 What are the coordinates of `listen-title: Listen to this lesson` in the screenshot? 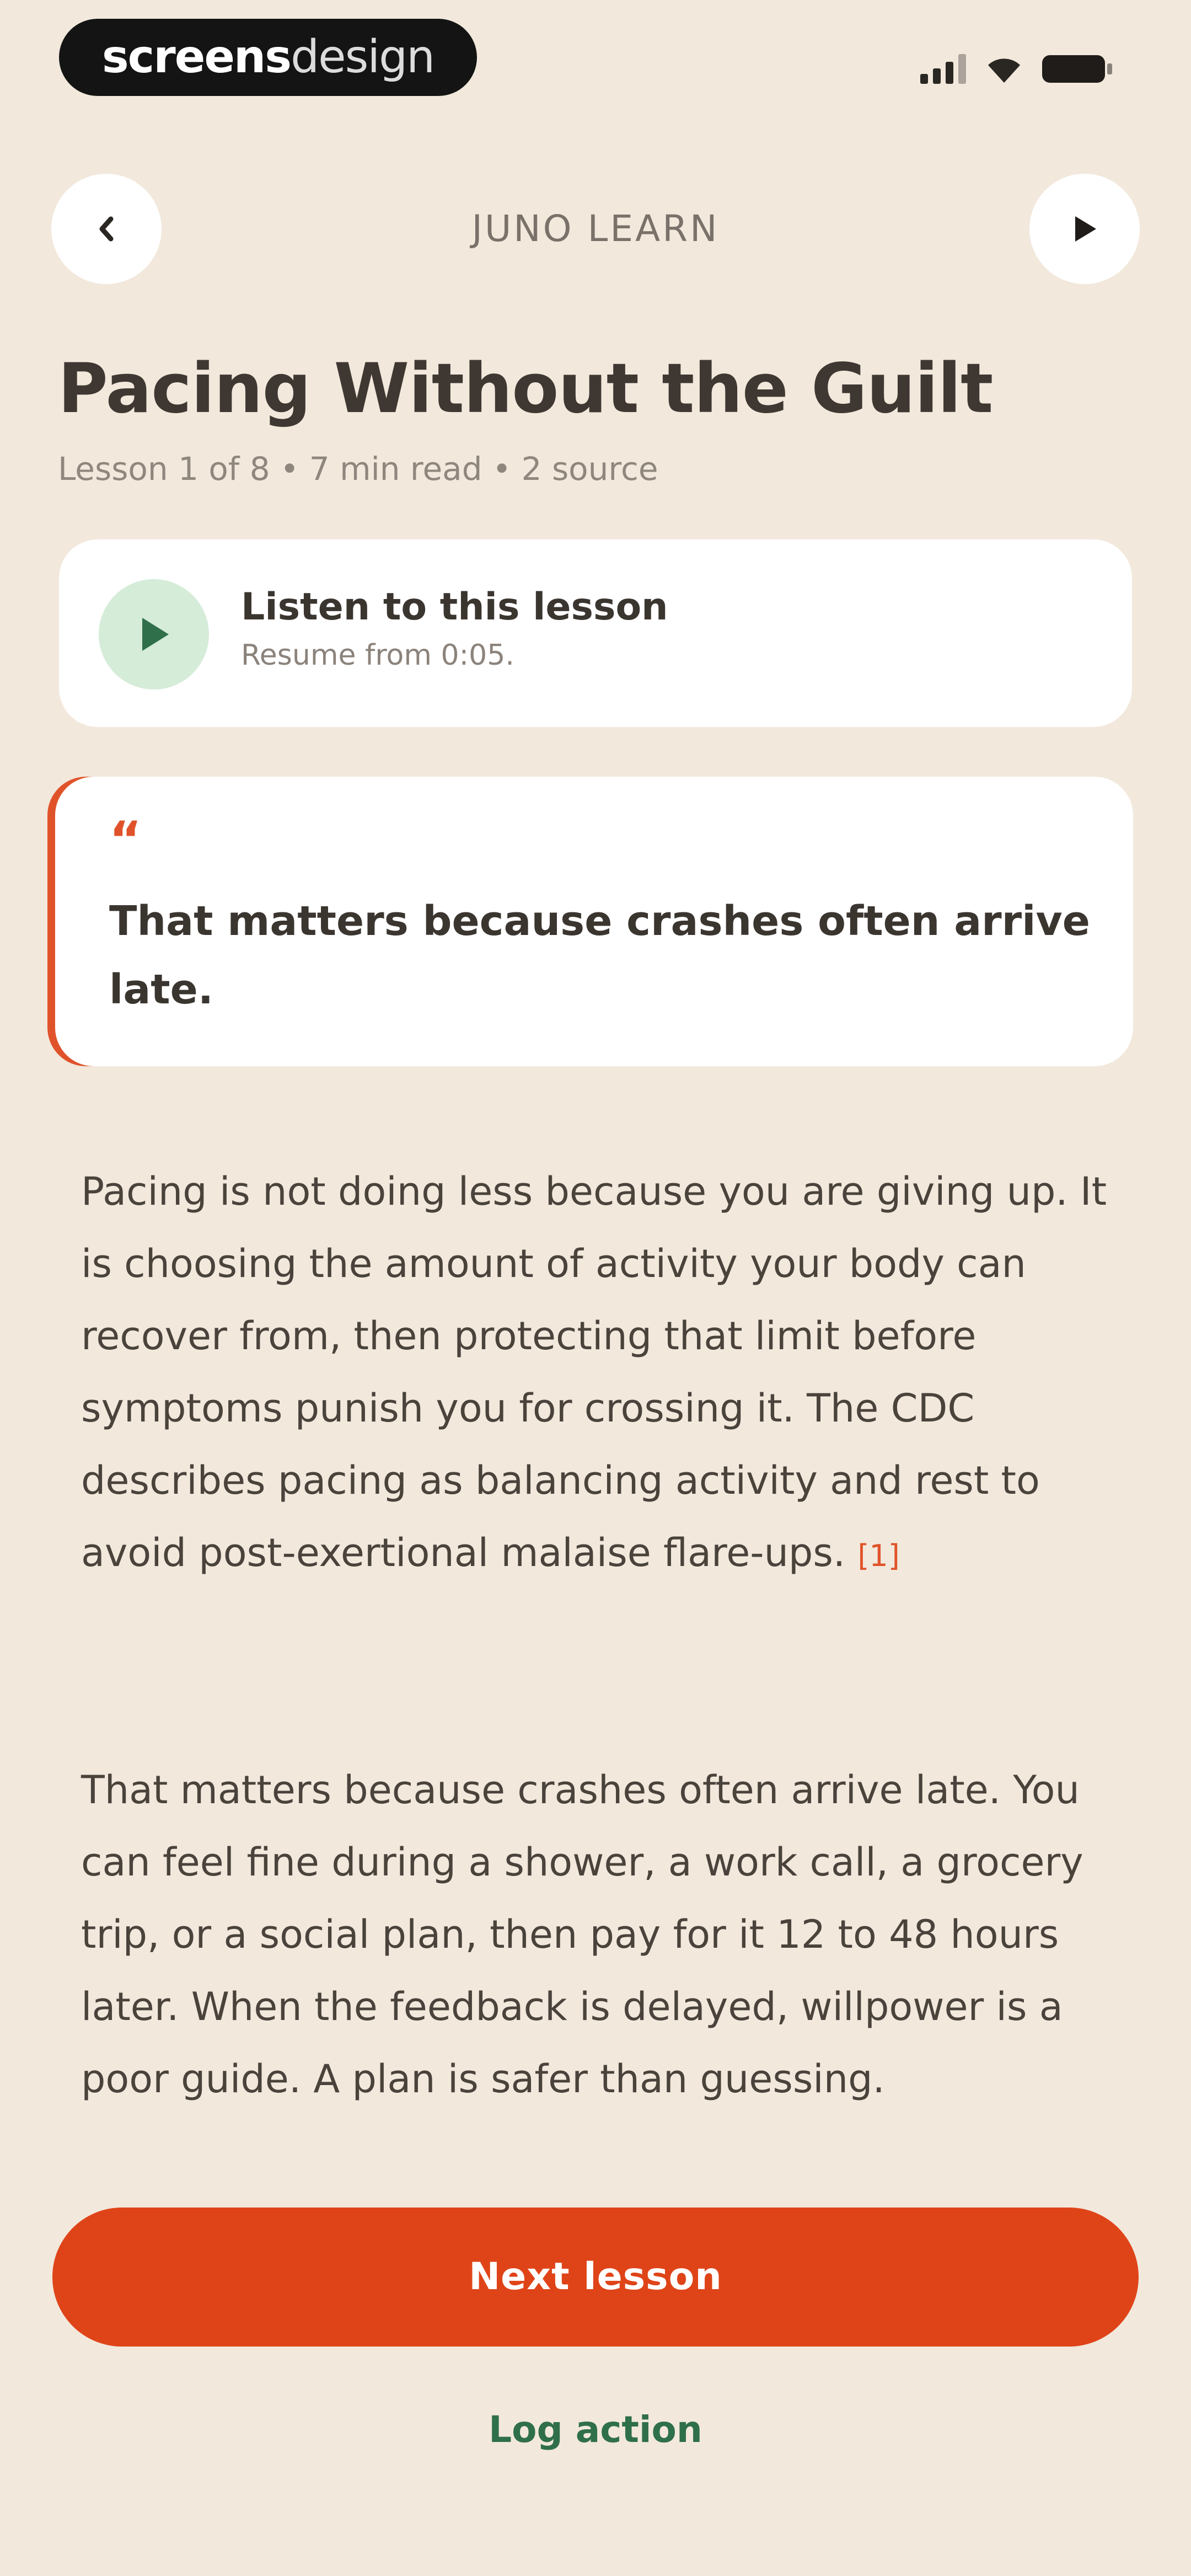 It's located at (454, 607).